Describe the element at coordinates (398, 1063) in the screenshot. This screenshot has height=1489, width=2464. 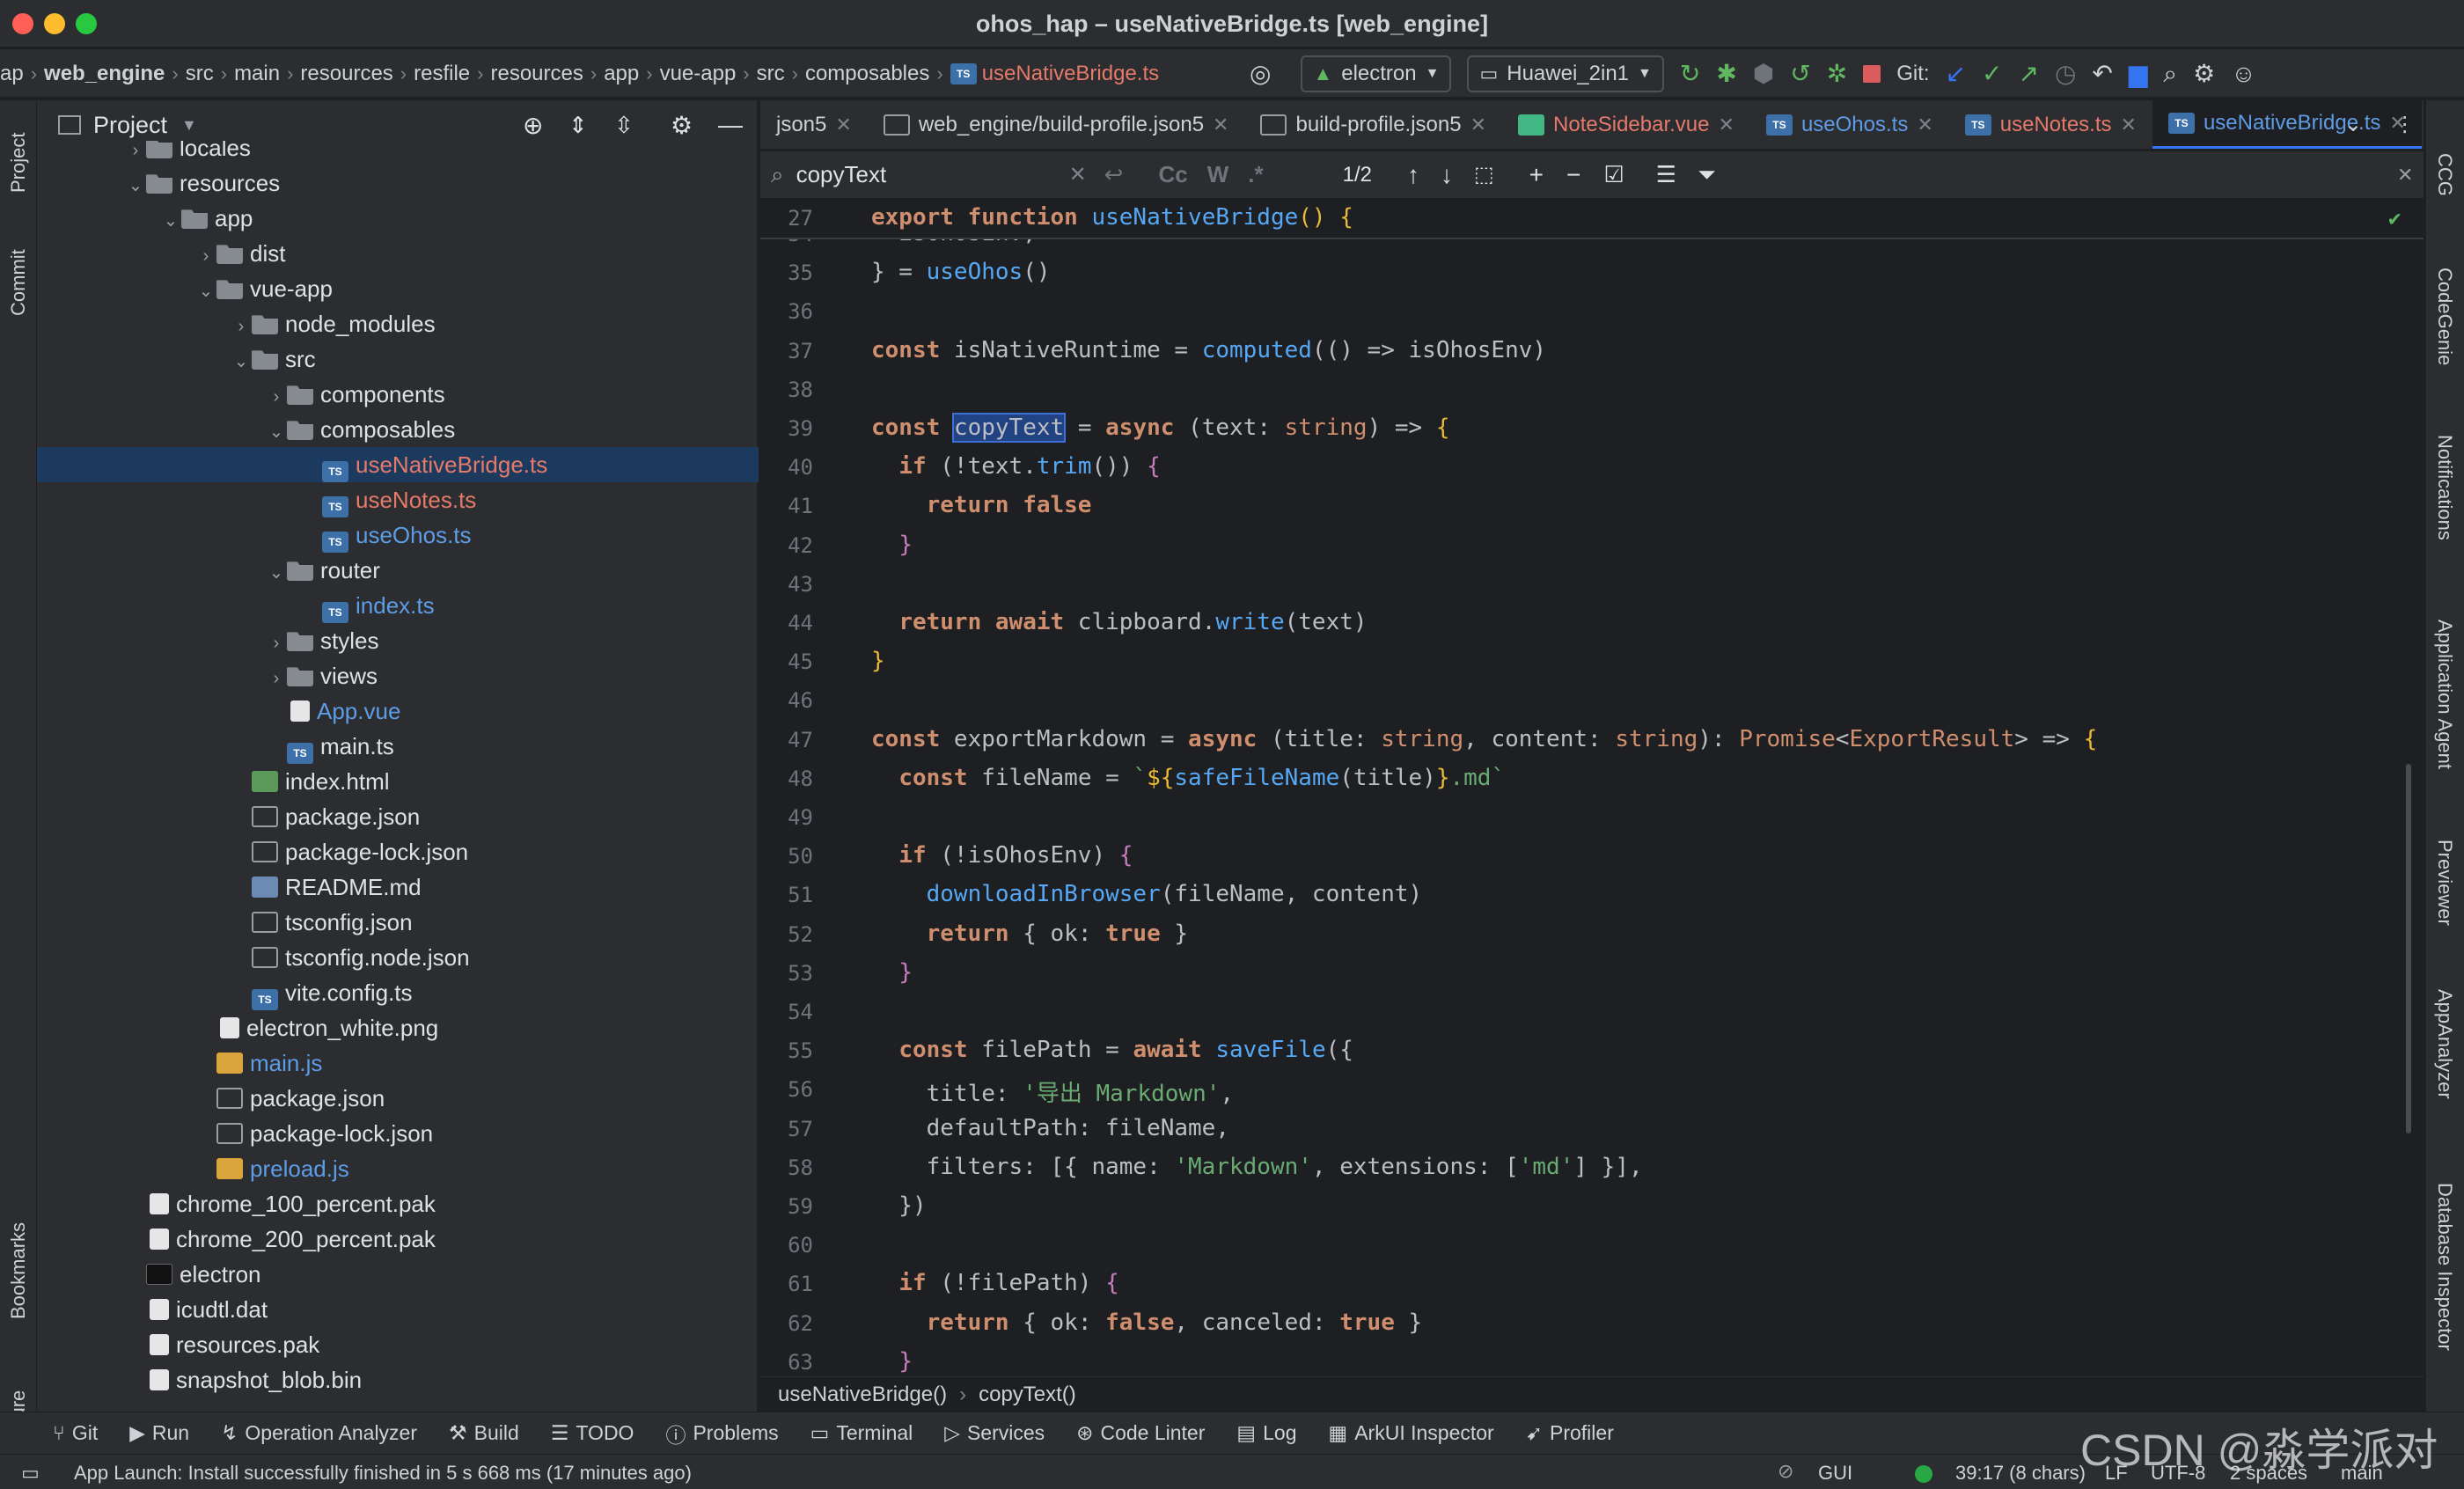
I see `tree-item: main.js` at that location.